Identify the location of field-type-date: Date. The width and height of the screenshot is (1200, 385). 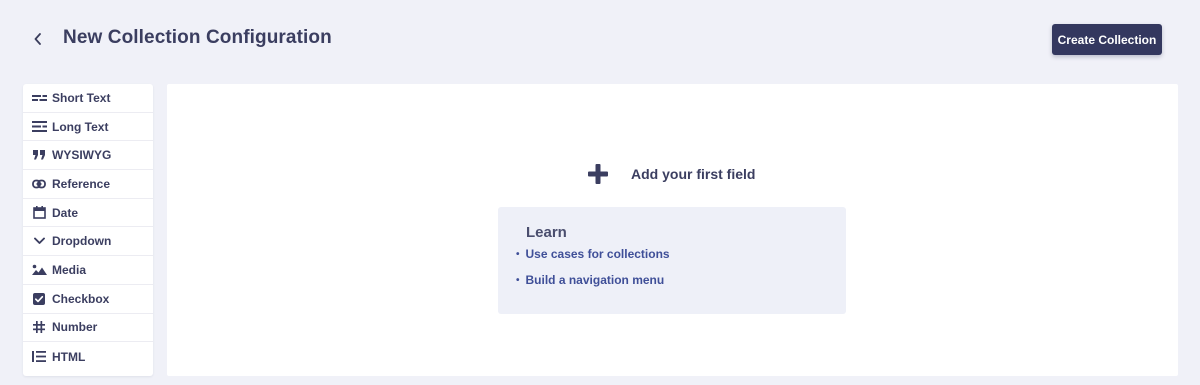
(88, 213).